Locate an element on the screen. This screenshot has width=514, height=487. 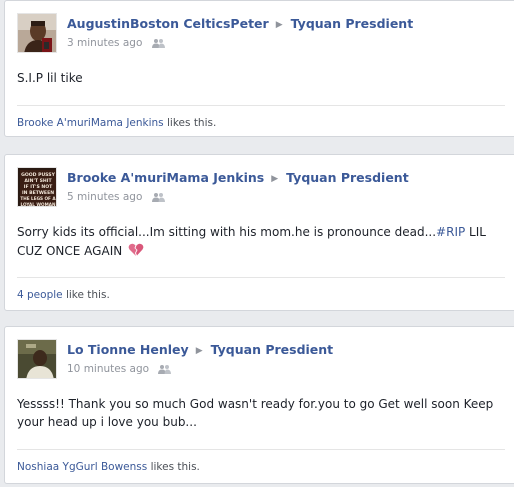
avatar-text-line: IF IT'S NOT is located at coordinates (38, 187).